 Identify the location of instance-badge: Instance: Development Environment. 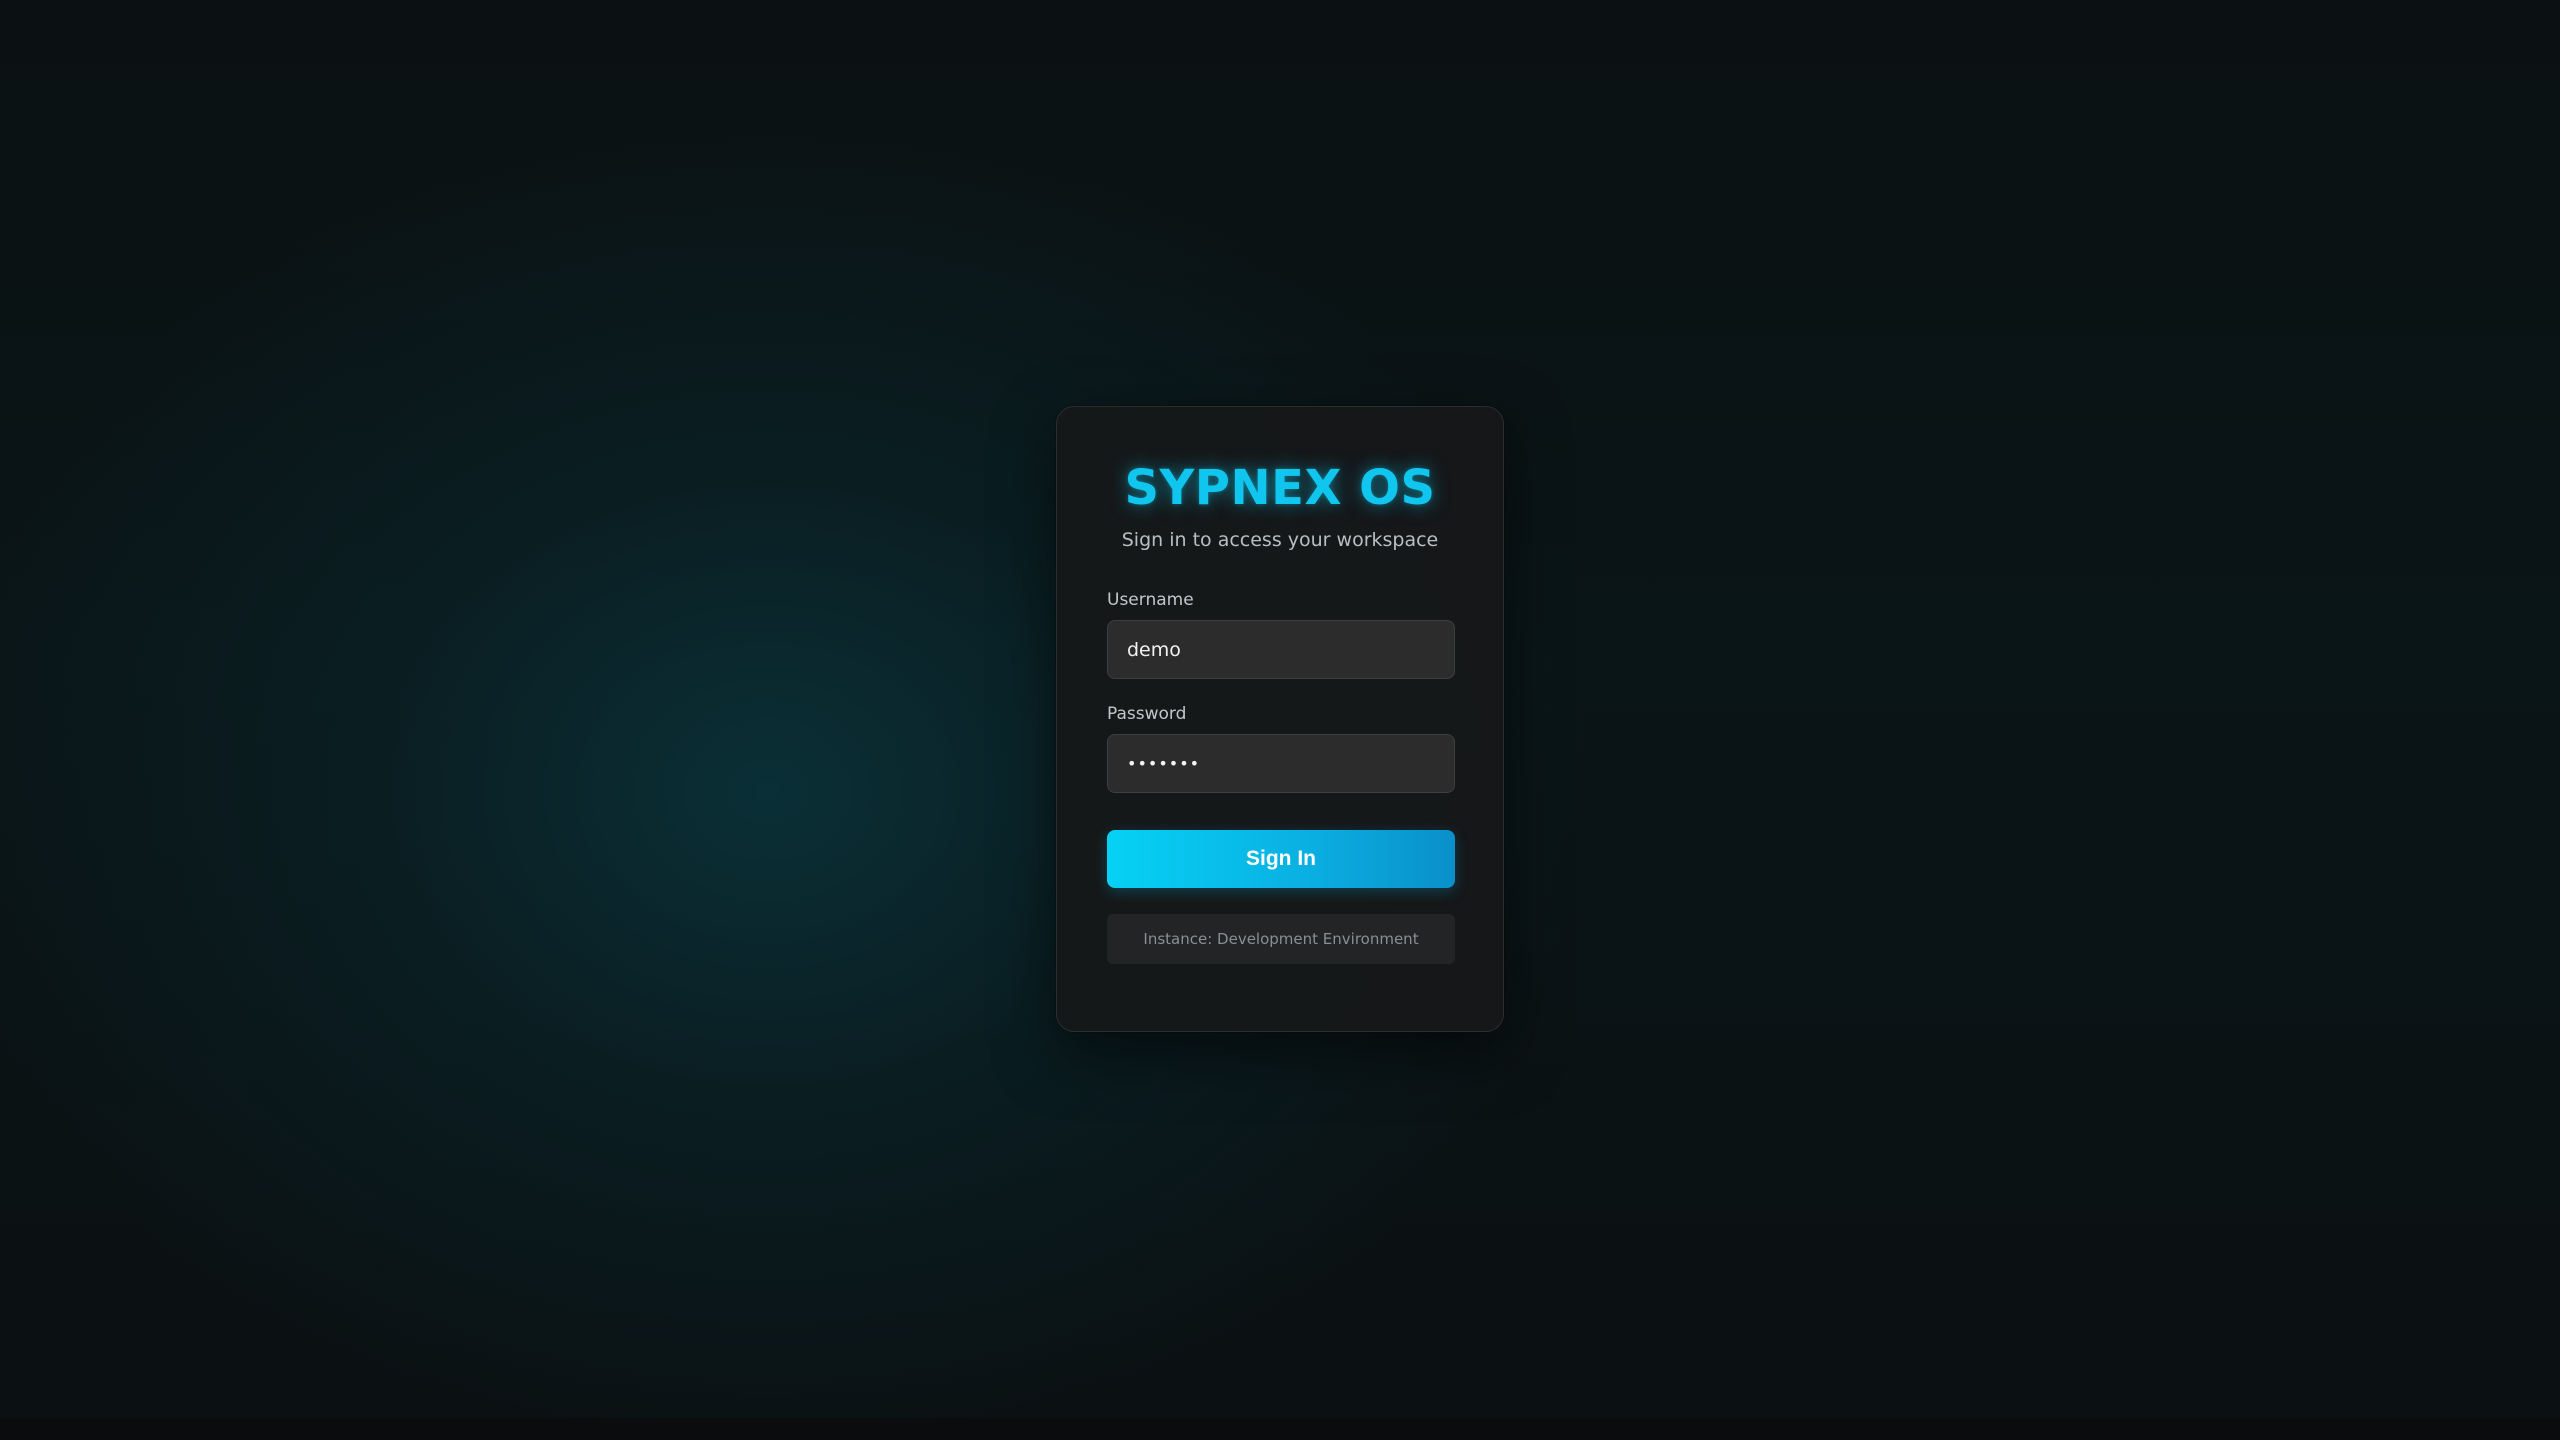
(1281, 939).